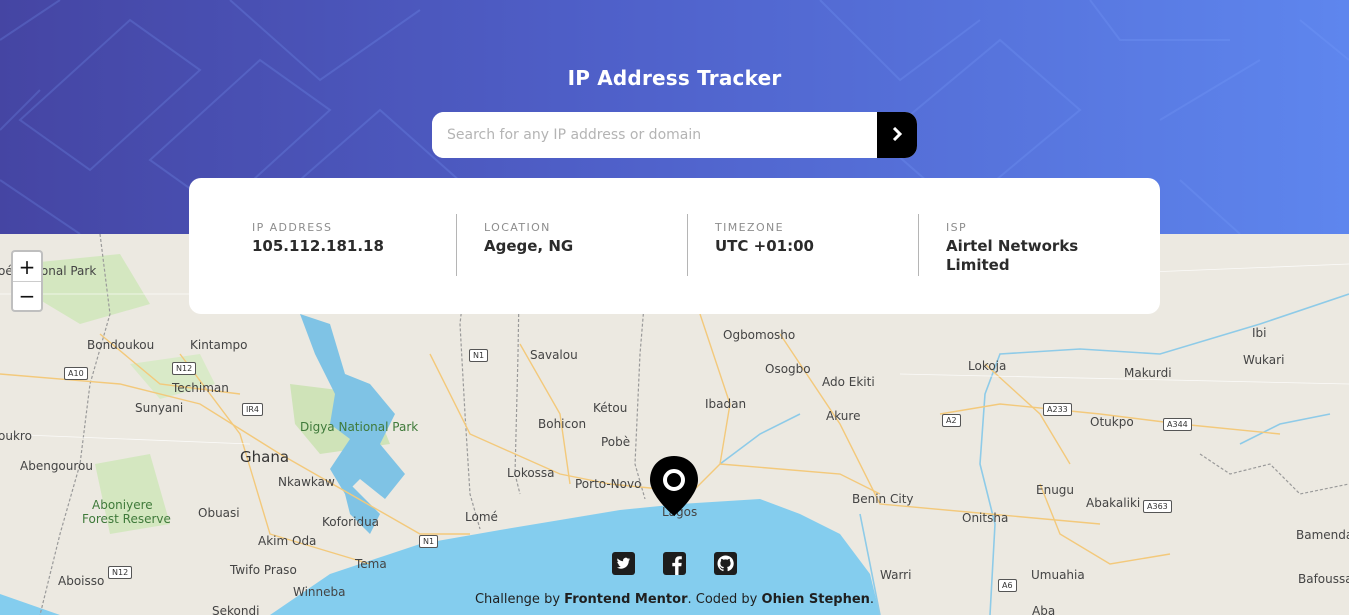  What do you see at coordinates (1177, 424) in the screenshot?
I see `road-tag-a344: A344` at bounding box center [1177, 424].